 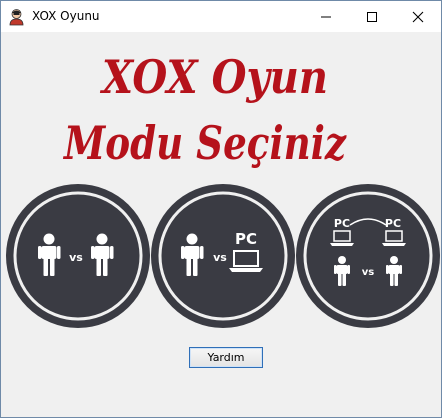 I want to click on mode-player-vs-player-button: vs, so click(x=78, y=256).